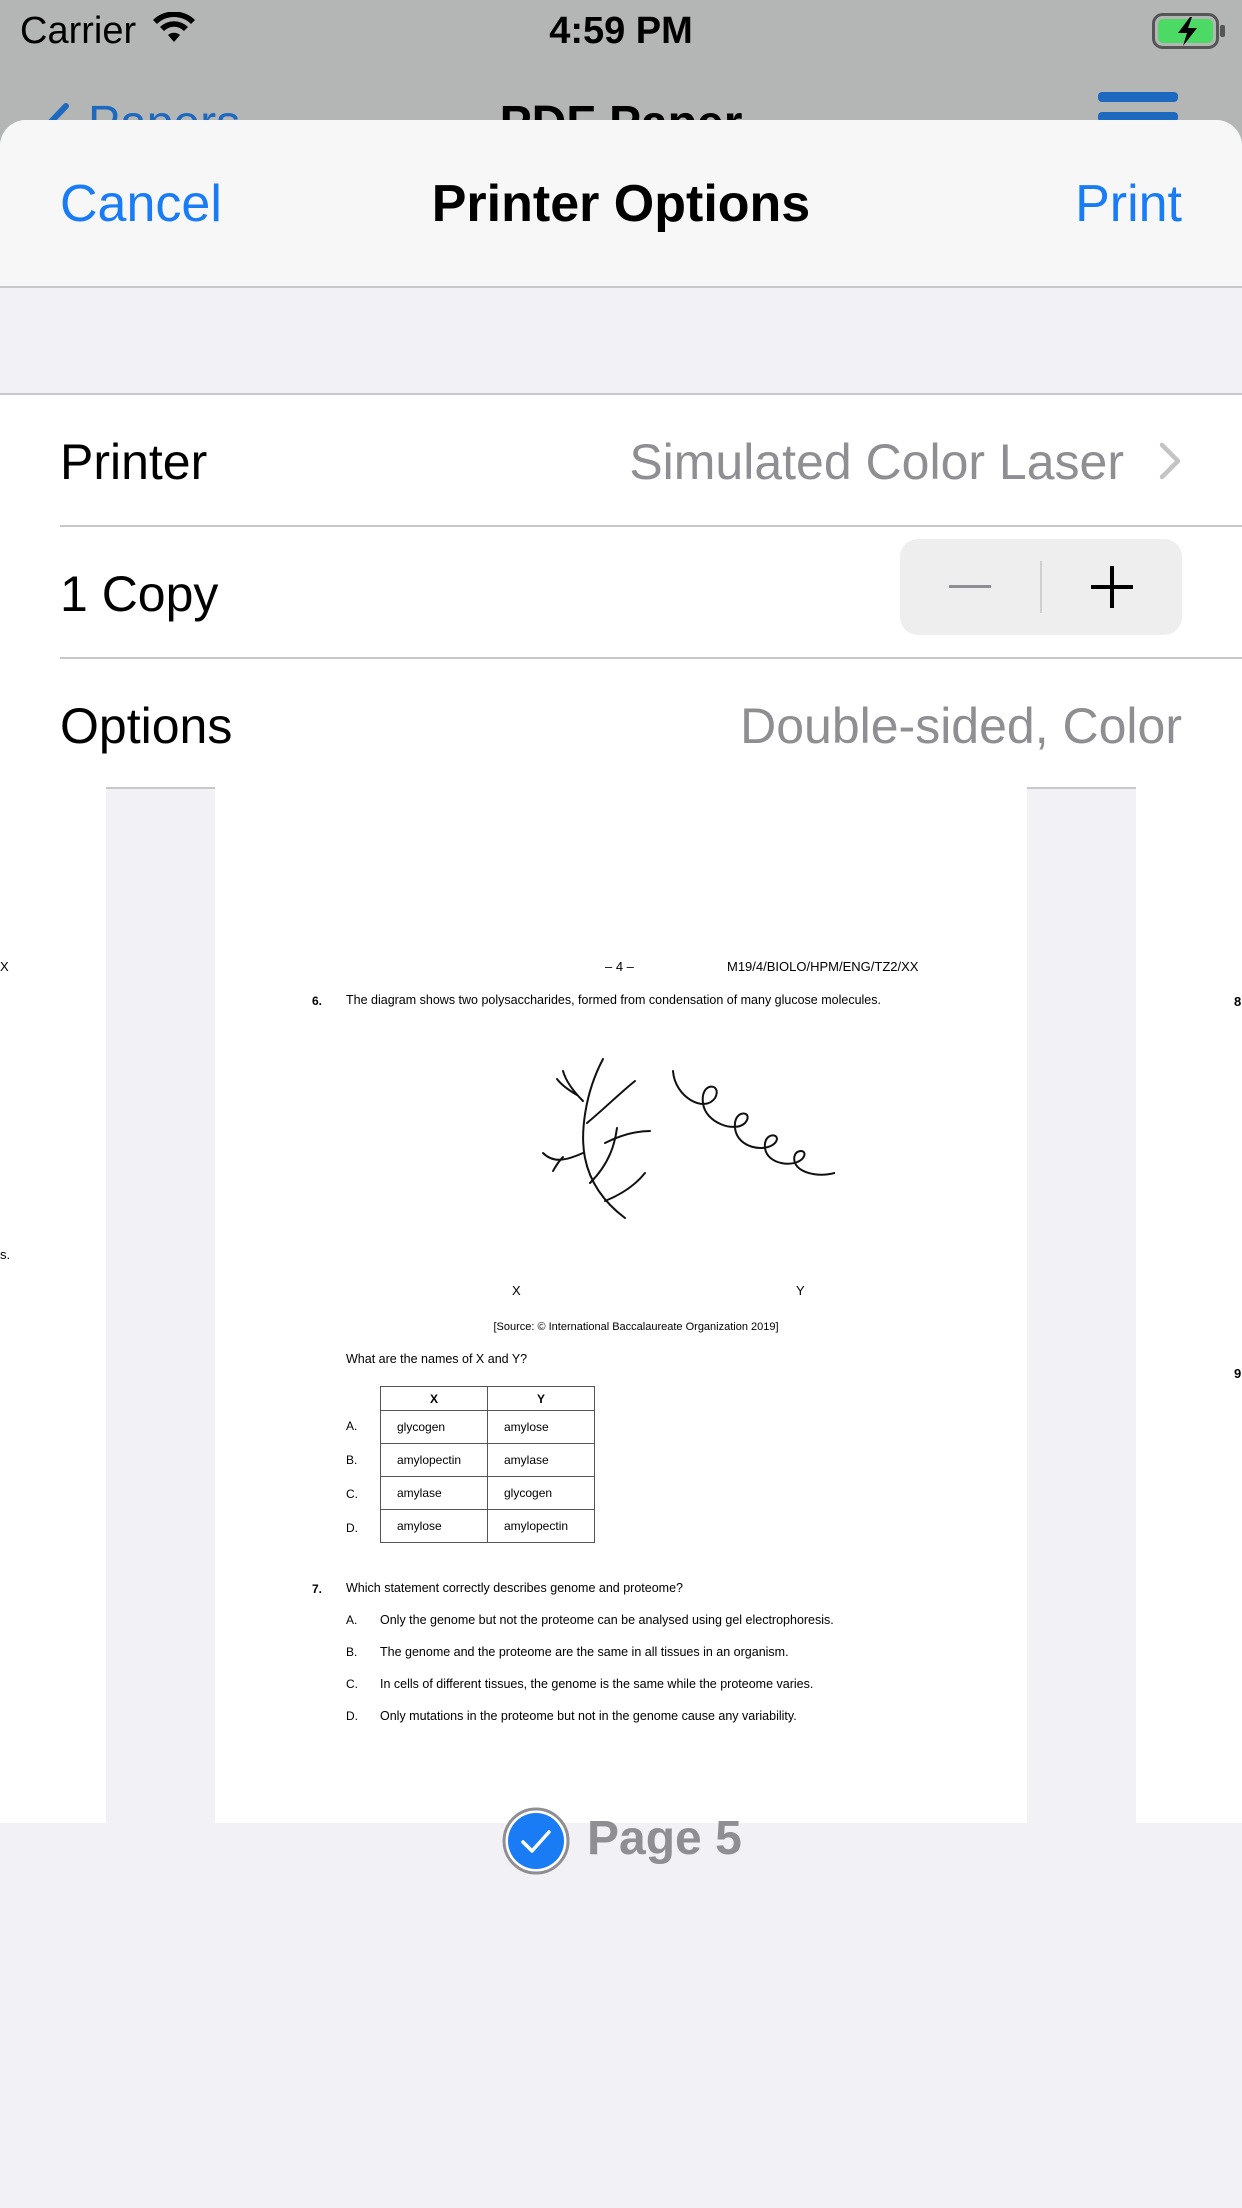 The image size is (1242, 2208). What do you see at coordinates (961, 726) in the screenshot?
I see `options-value: Double-sided, Color` at bounding box center [961, 726].